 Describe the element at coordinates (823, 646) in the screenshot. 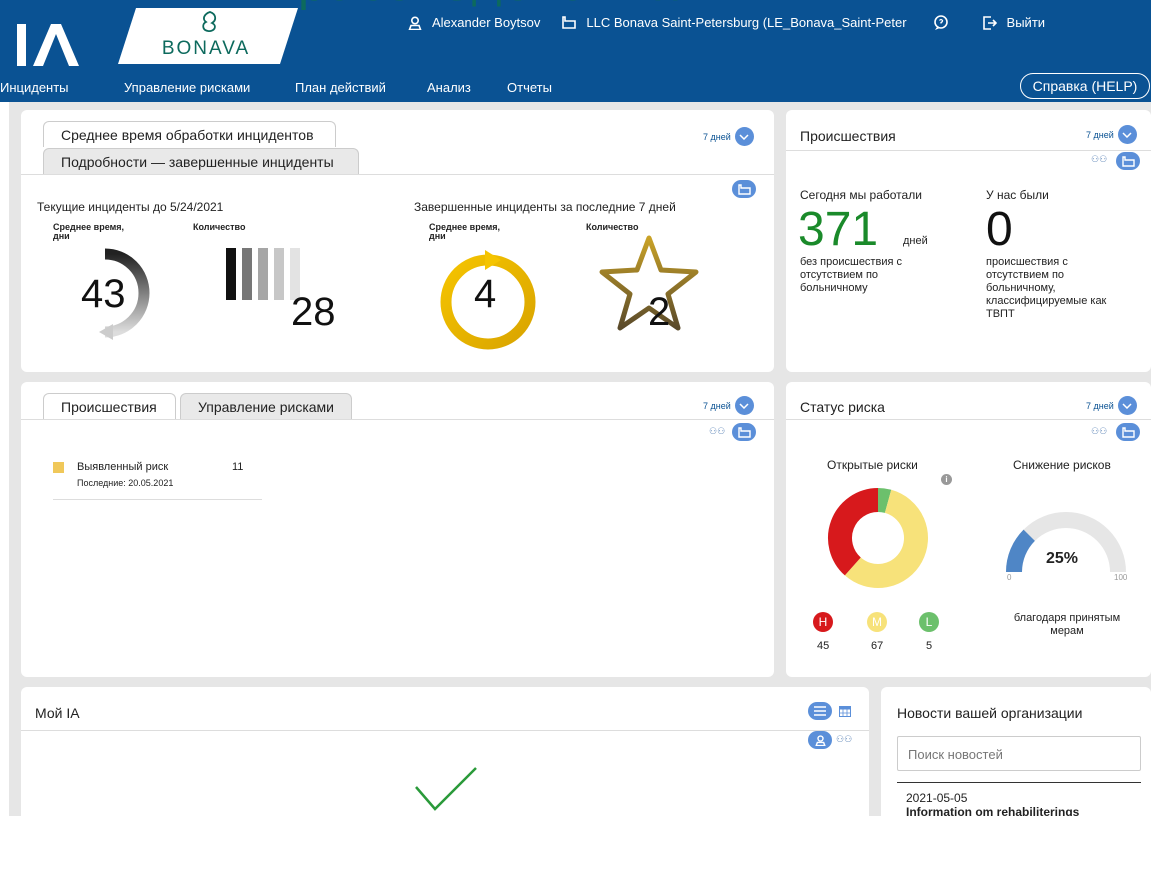

I see `high-risk-count: 45` at that location.